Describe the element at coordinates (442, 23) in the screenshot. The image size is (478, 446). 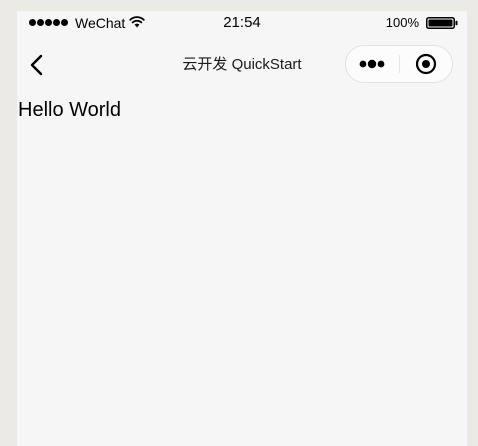
I see `battery-icon` at that location.